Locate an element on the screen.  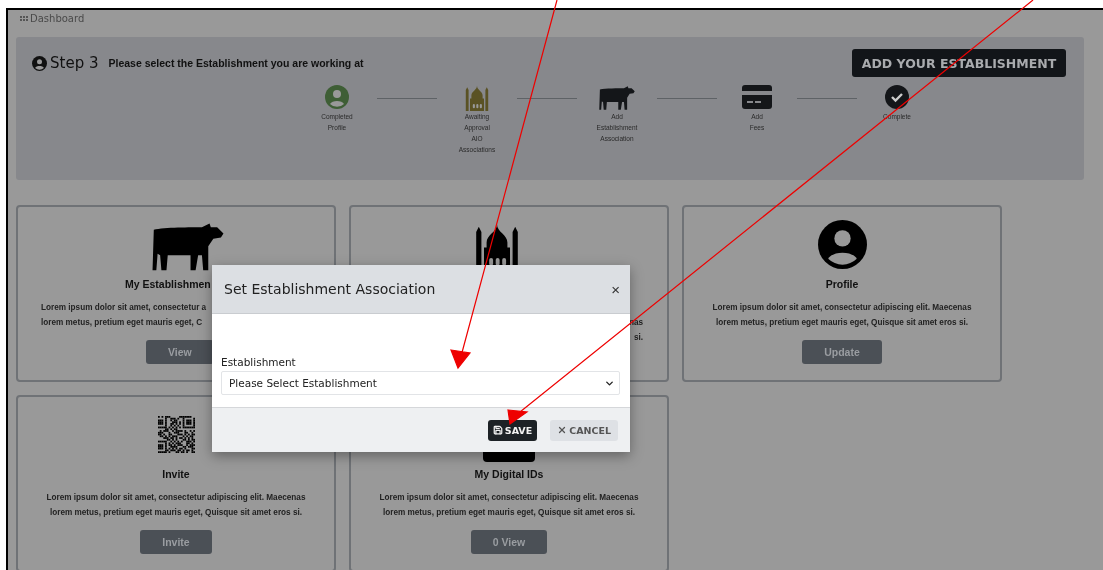
step-label: Step 3 is located at coordinates (74, 63).